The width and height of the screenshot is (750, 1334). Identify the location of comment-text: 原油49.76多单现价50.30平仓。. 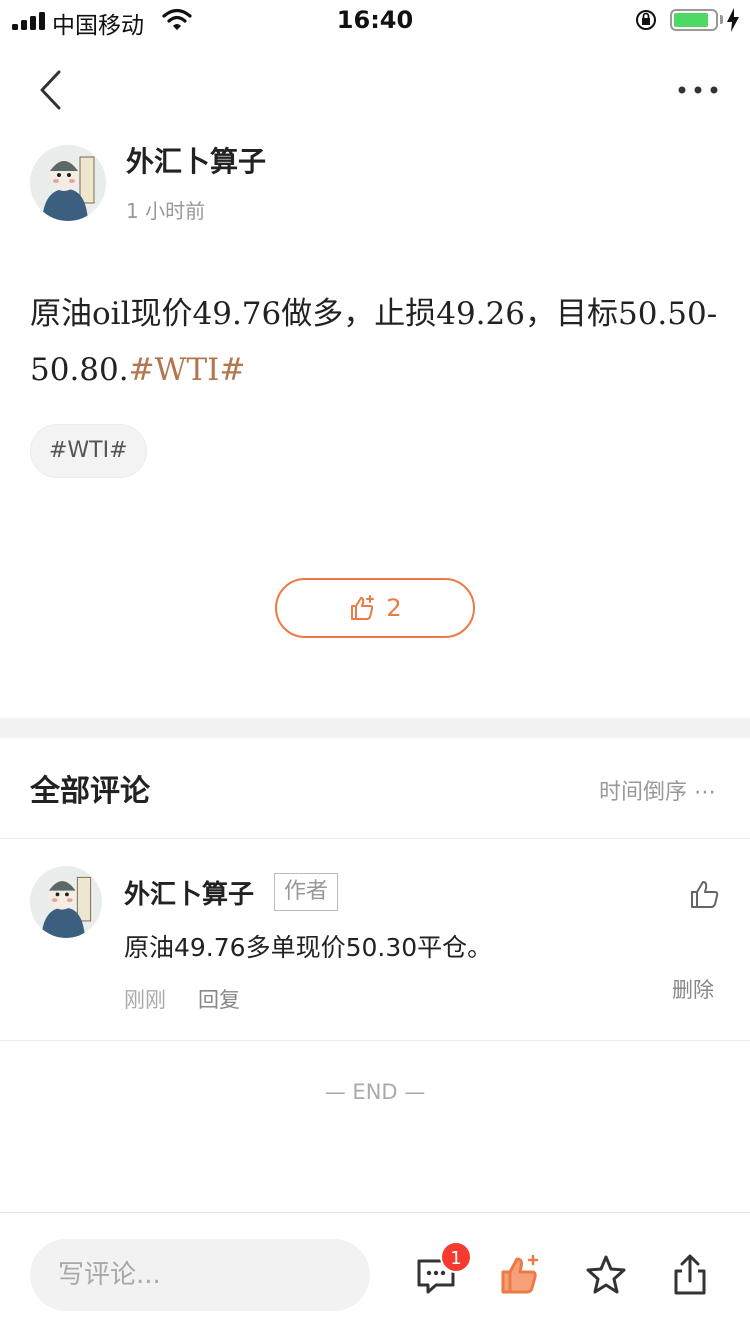
(308, 947).